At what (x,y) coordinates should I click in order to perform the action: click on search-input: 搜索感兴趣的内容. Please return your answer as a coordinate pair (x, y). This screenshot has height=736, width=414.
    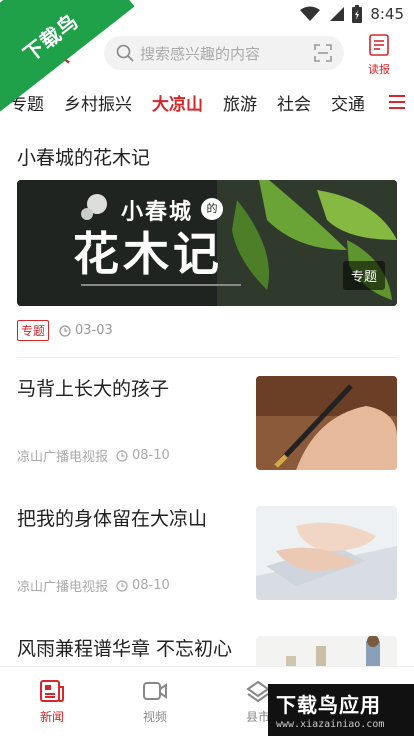
    Looking at the image, I should click on (224, 53).